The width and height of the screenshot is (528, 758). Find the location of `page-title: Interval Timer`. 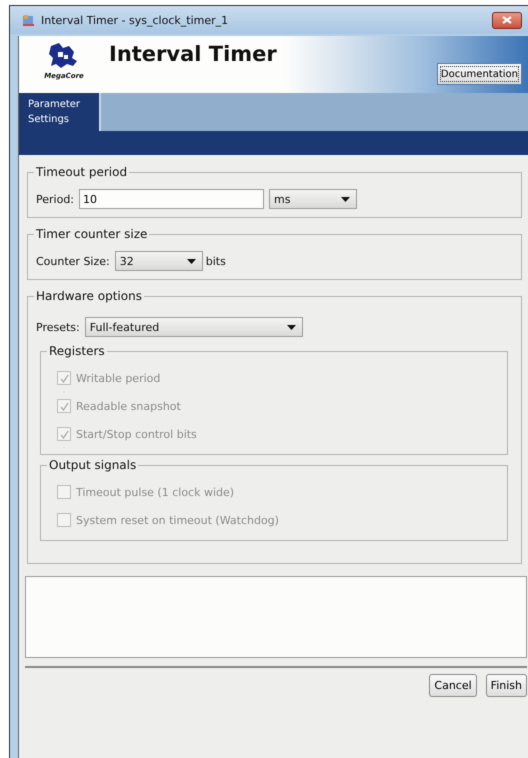

page-title: Interval Timer is located at coordinates (193, 53).